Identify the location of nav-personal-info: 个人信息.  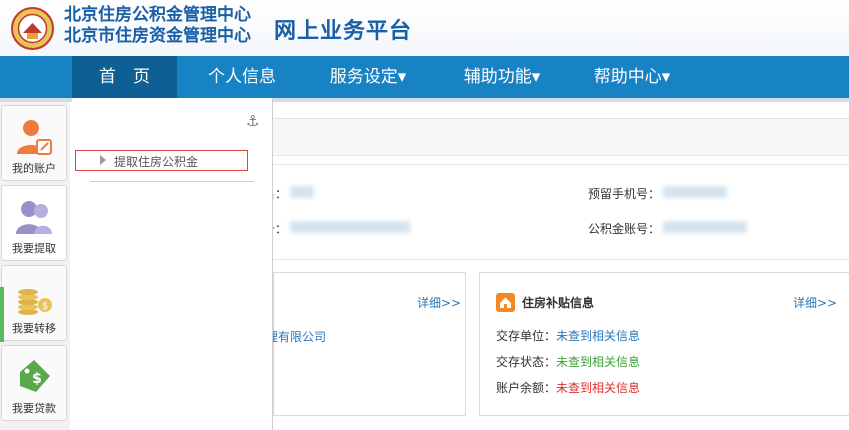
(242, 77).